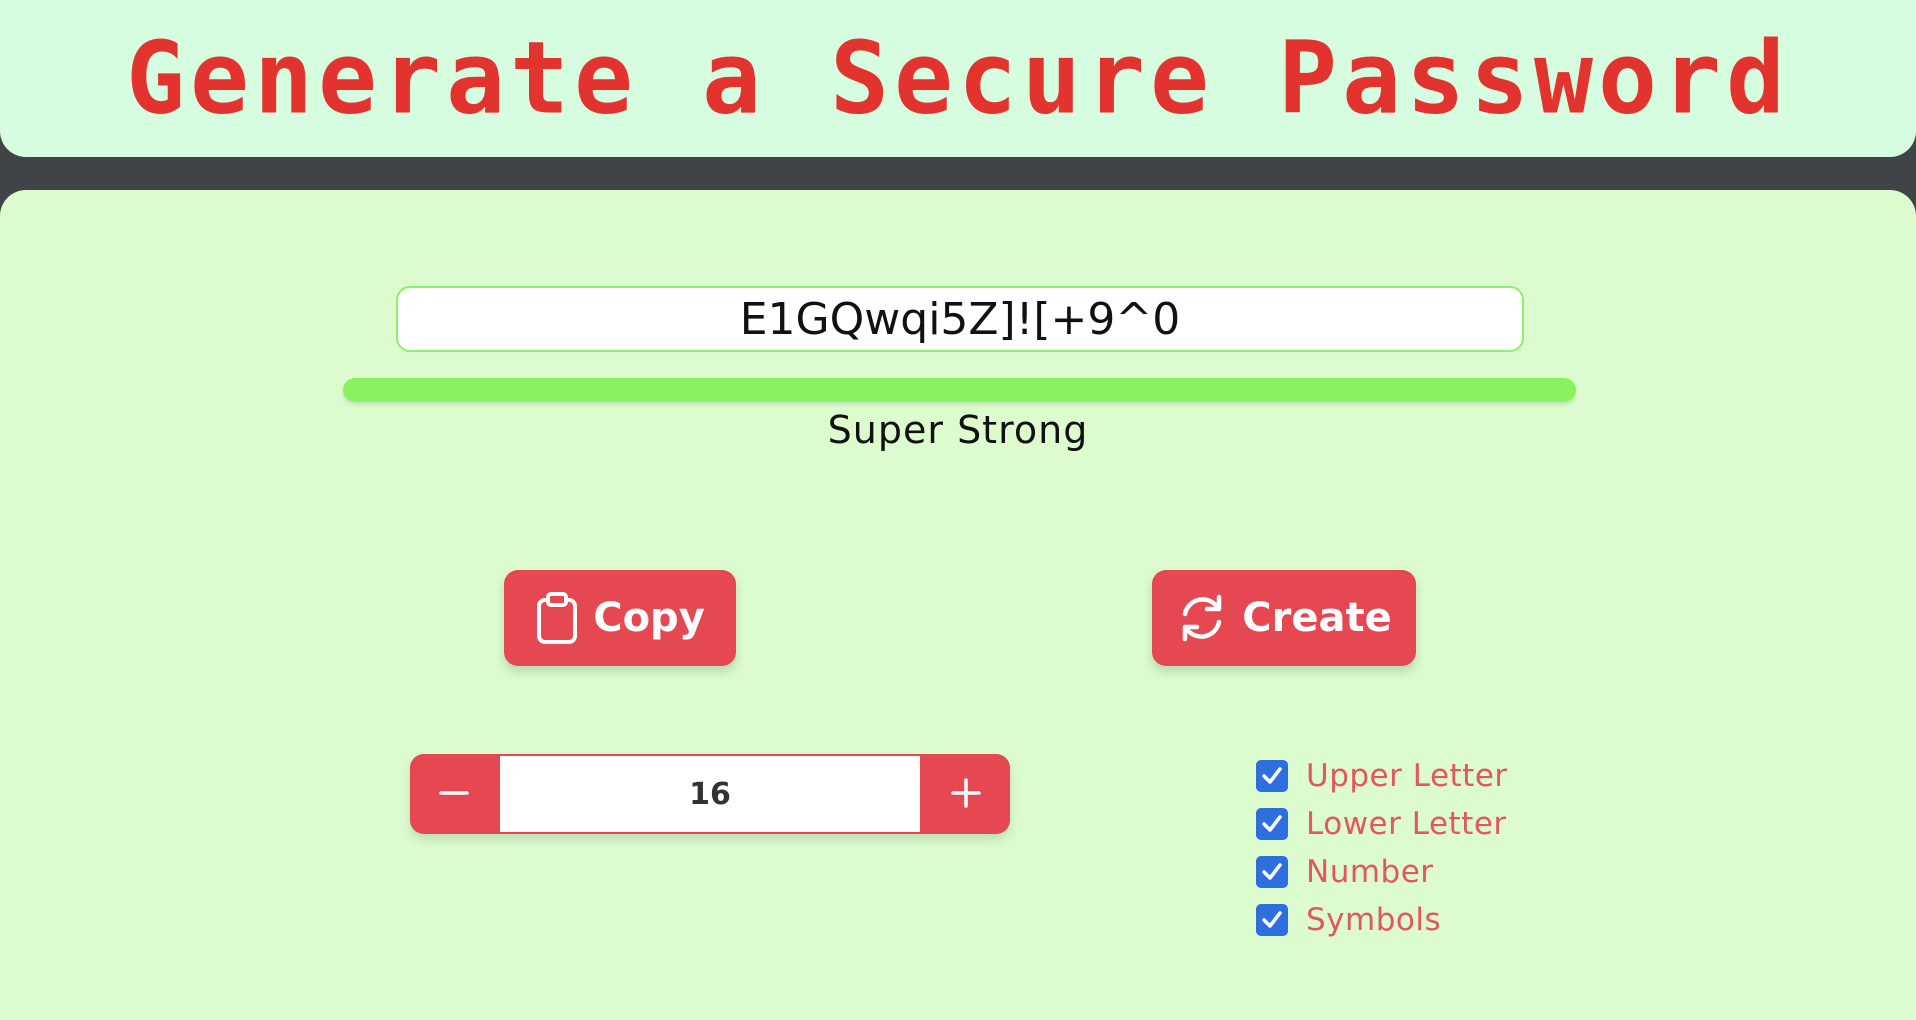 This screenshot has height=1020, width=1916. What do you see at coordinates (1406, 824) in the screenshot?
I see `lower-letter-label: Lower Letter` at bounding box center [1406, 824].